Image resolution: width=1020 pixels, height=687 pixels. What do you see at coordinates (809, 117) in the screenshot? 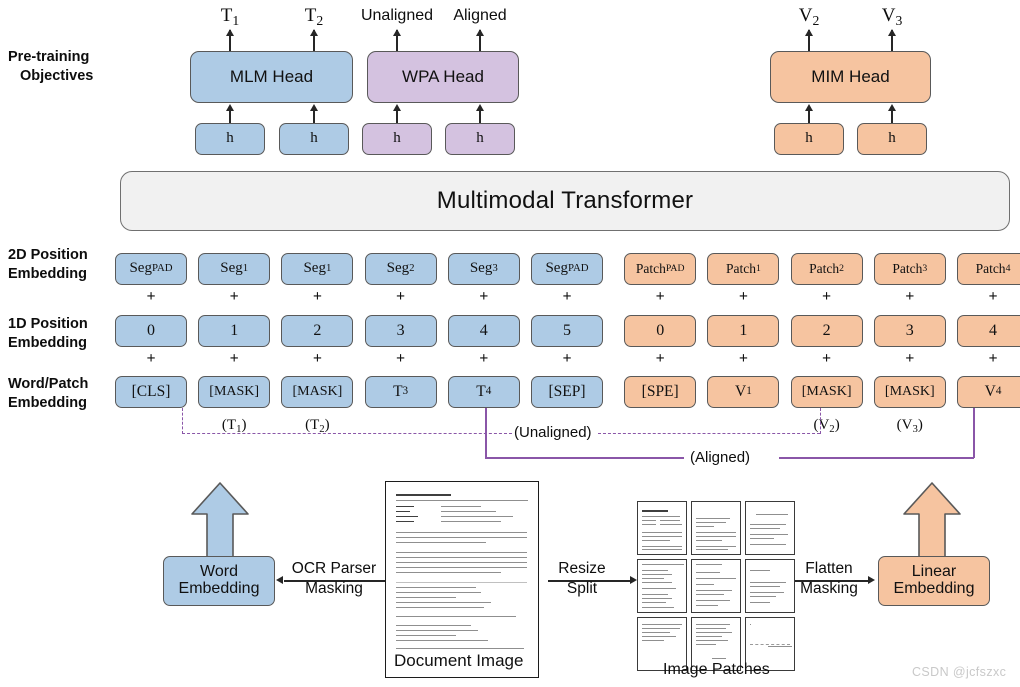
I see `arrow-shaft-h5-mim` at bounding box center [809, 117].